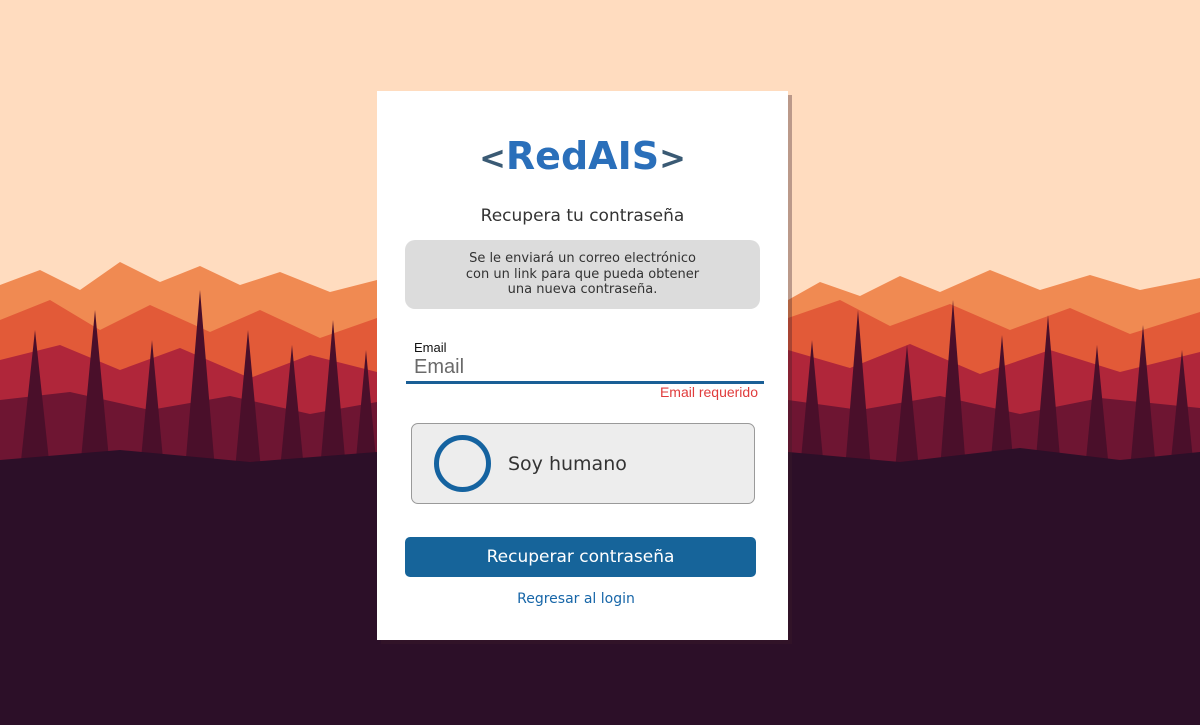  I want to click on email-error-message: Email requerido, so click(708, 392).